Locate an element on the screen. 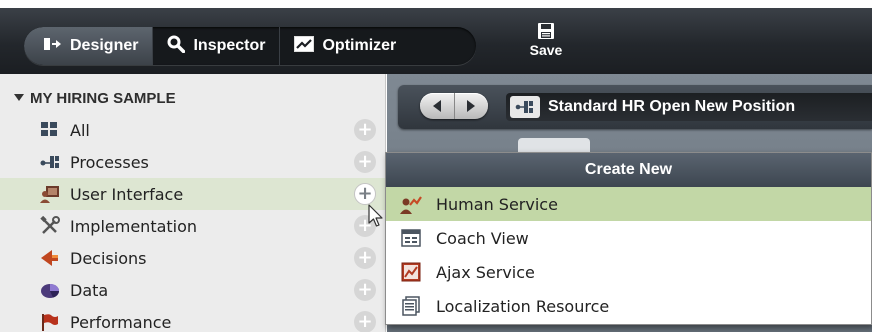  human-service-icon is located at coordinates (411, 204).